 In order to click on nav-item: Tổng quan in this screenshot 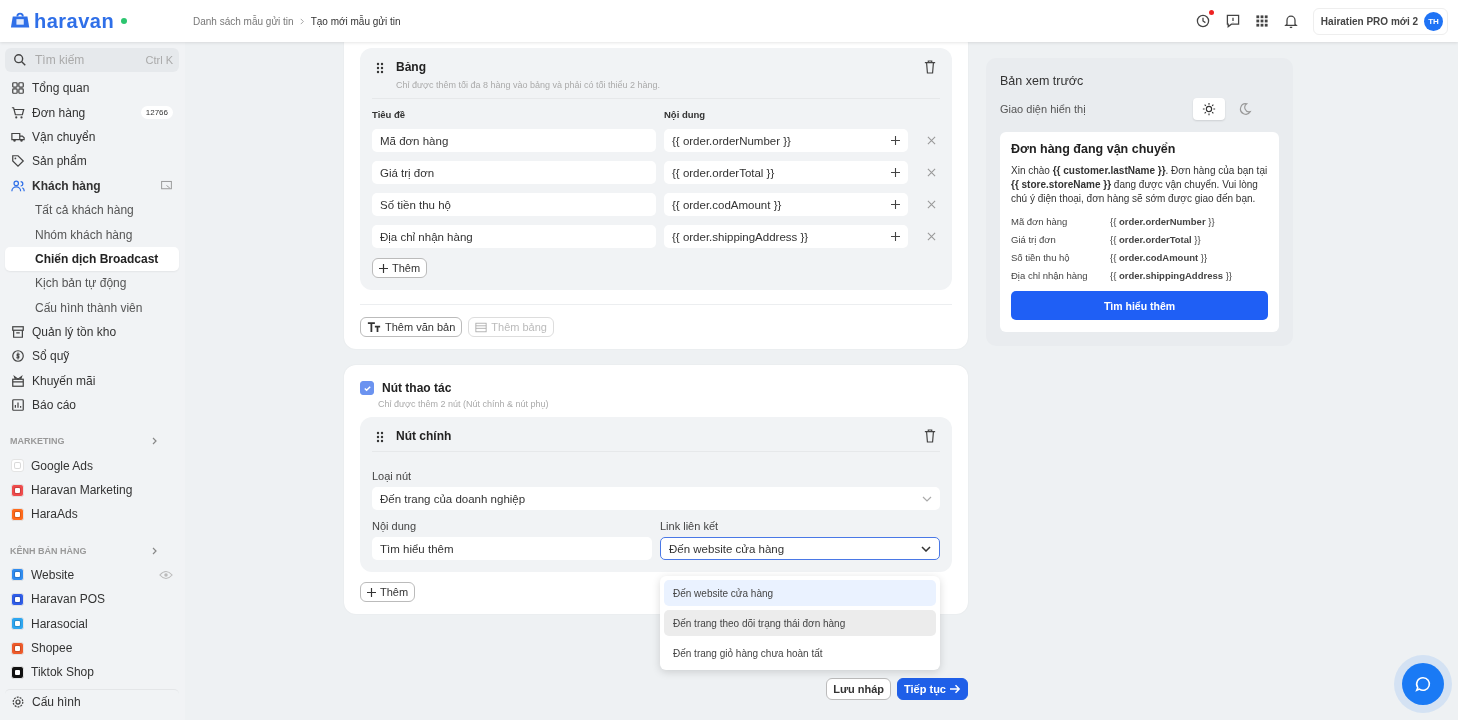, I will do `click(92, 88)`.